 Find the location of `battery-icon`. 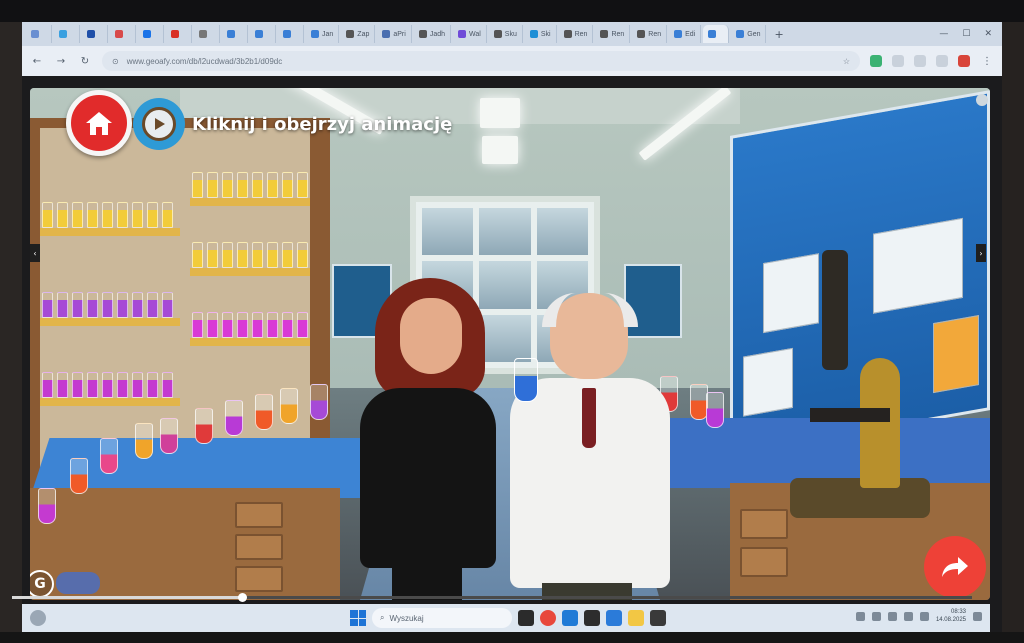

battery-icon is located at coordinates (924, 616).